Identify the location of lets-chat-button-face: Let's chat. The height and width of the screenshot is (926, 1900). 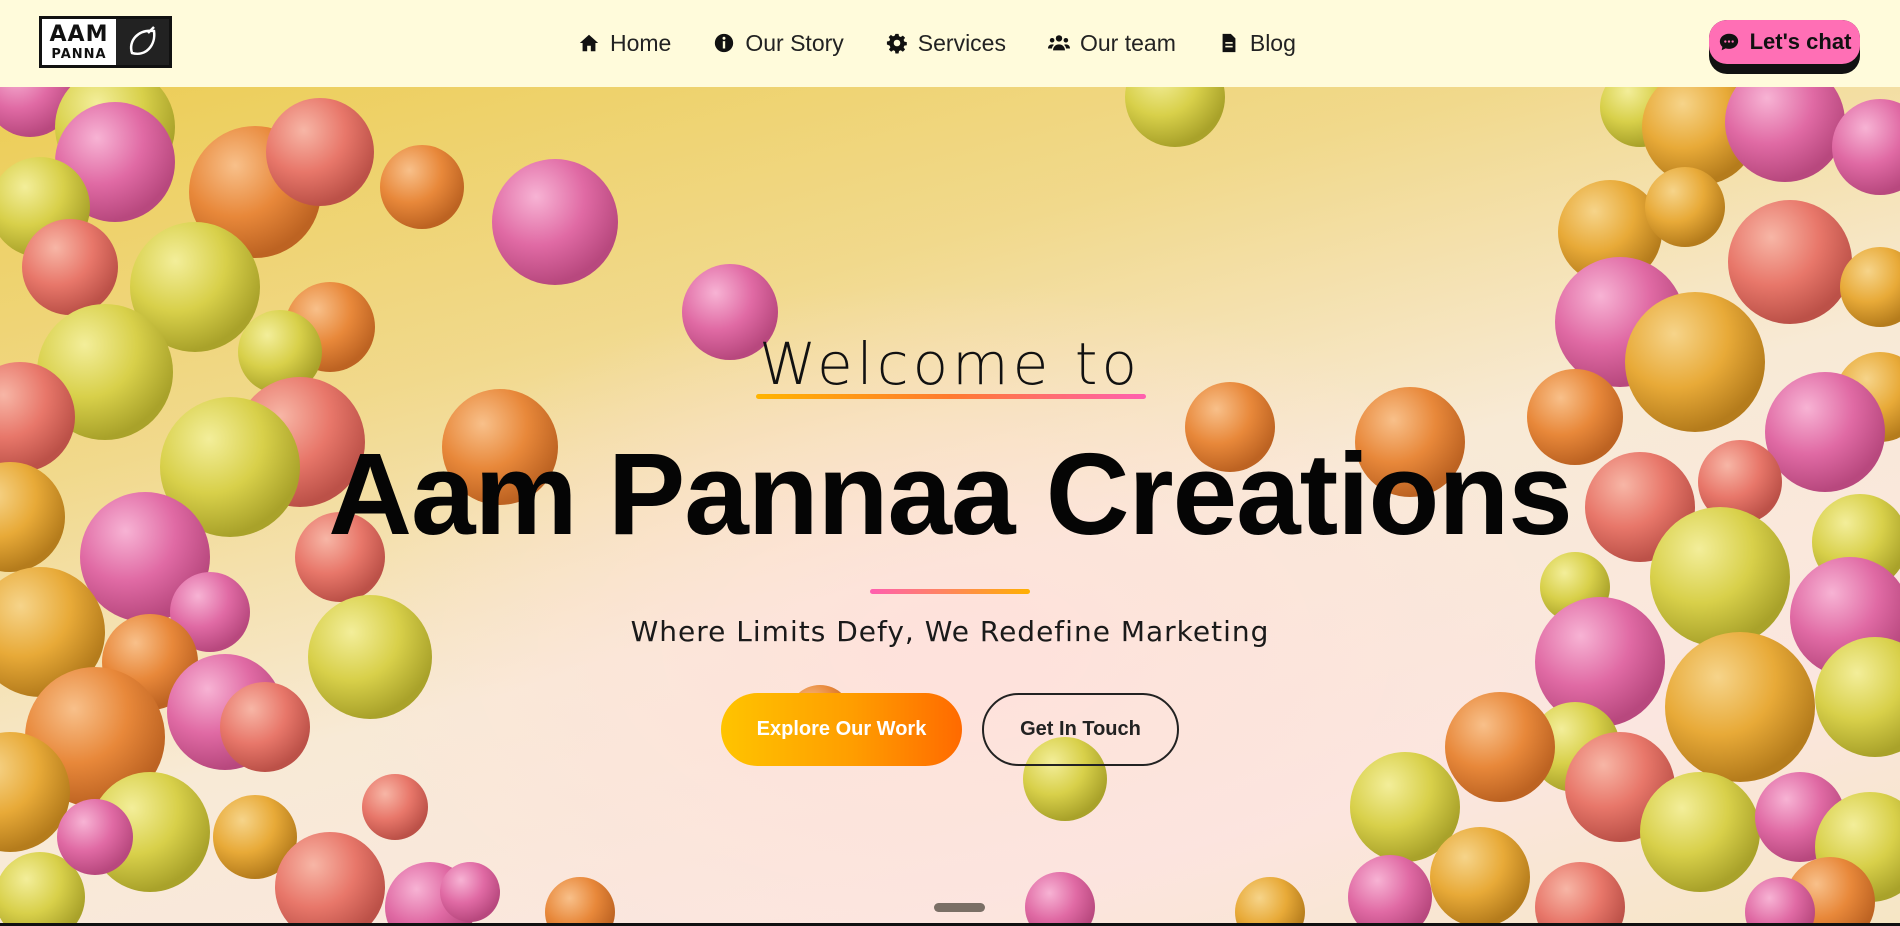
(1784, 42).